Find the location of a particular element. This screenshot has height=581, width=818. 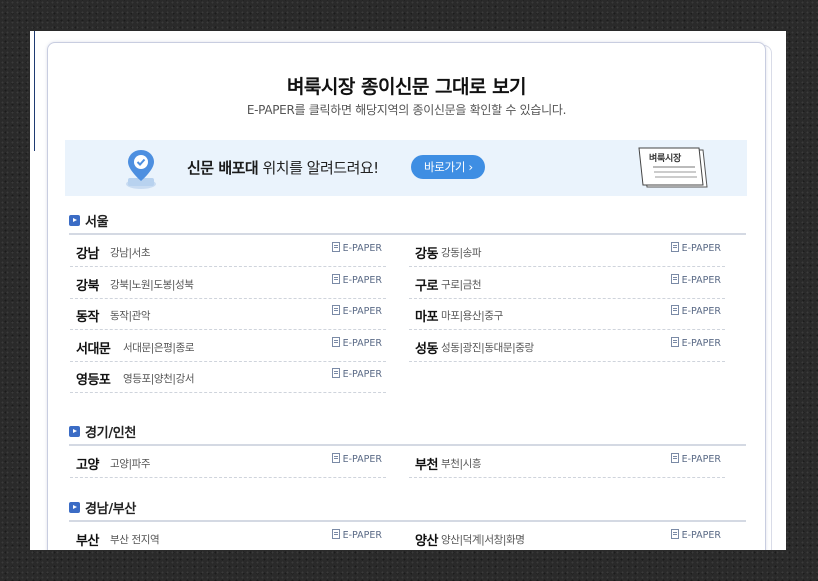

region-row: 부천 부천|시흥 E-PAPER is located at coordinates (567, 462).